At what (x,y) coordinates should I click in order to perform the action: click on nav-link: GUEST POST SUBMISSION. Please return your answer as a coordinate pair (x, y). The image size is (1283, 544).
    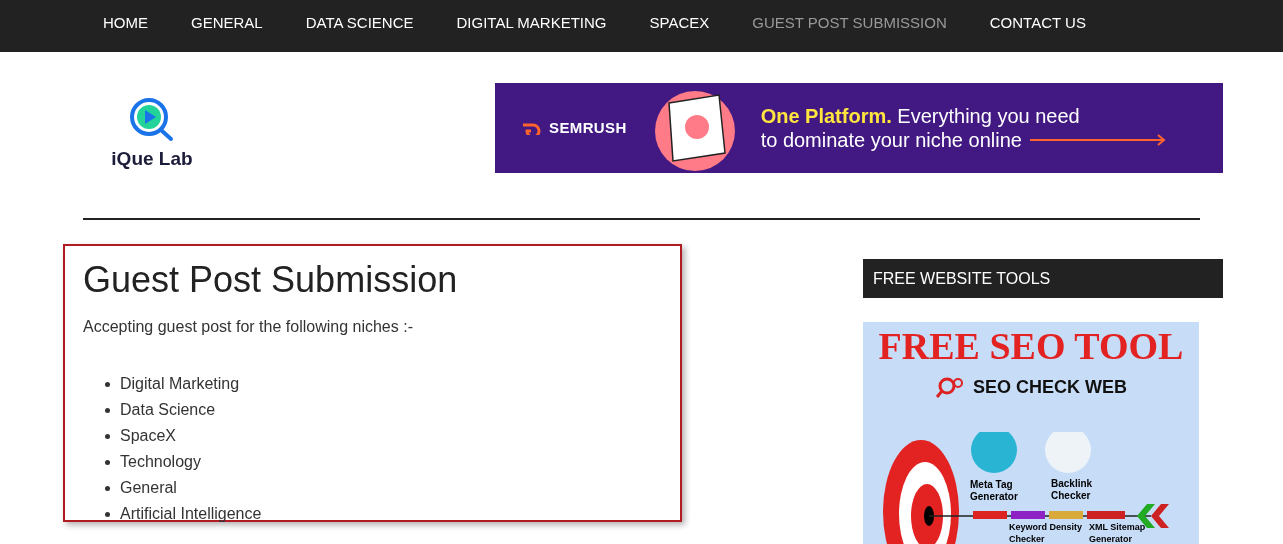
    Looking at the image, I should click on (849, 23).